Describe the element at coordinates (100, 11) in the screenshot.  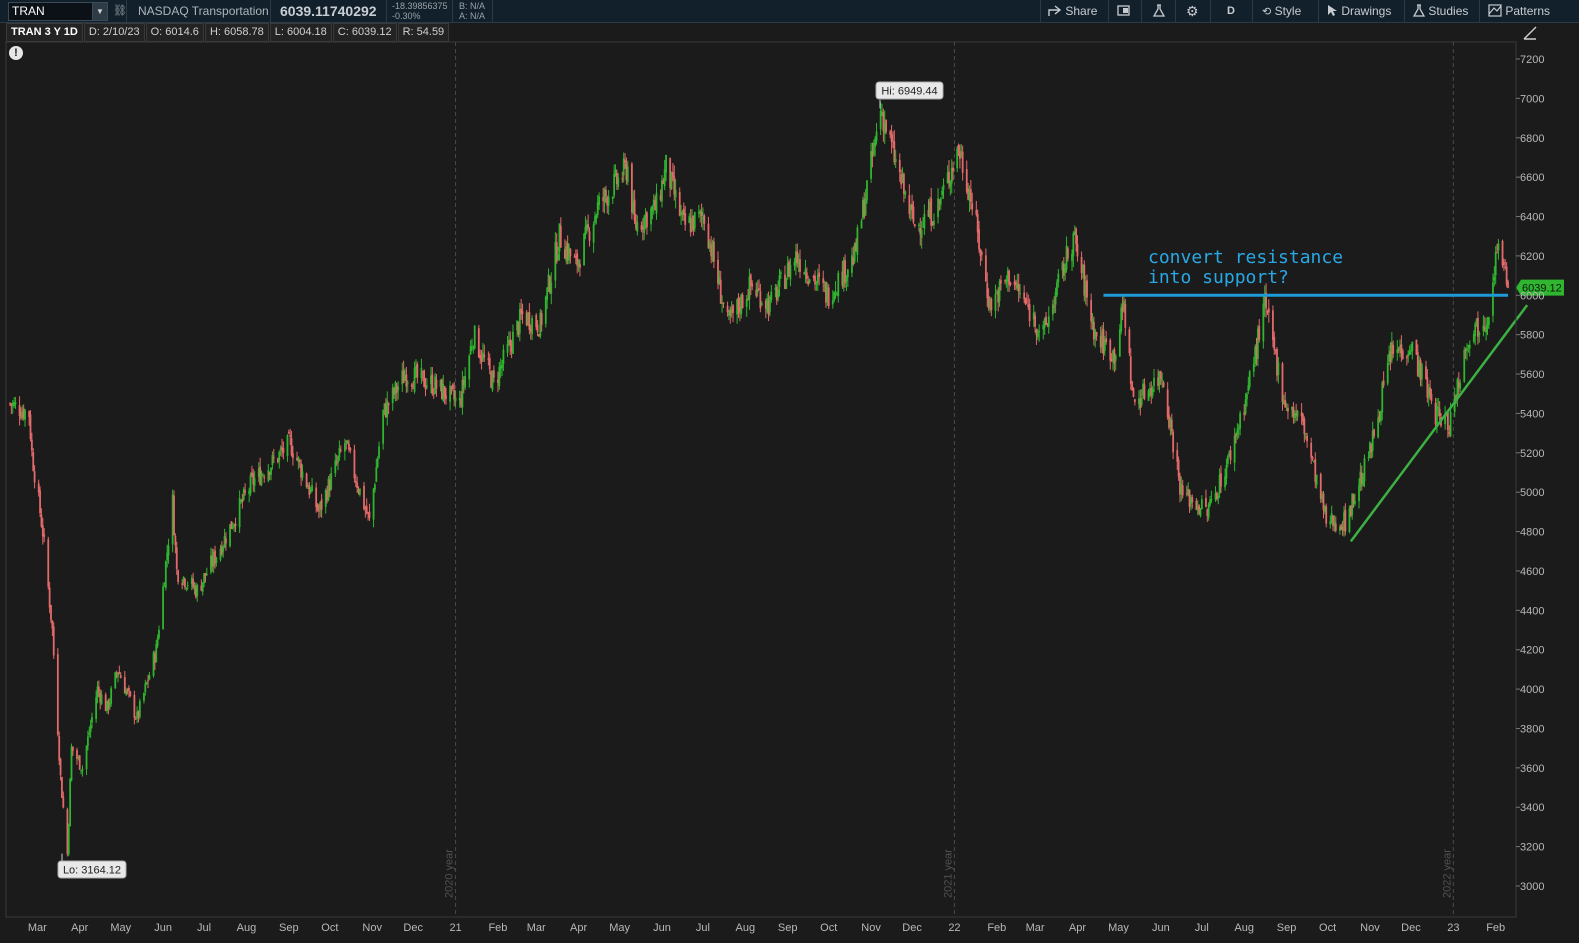
I see `symbol-dropdown-button: ▼` at that location.